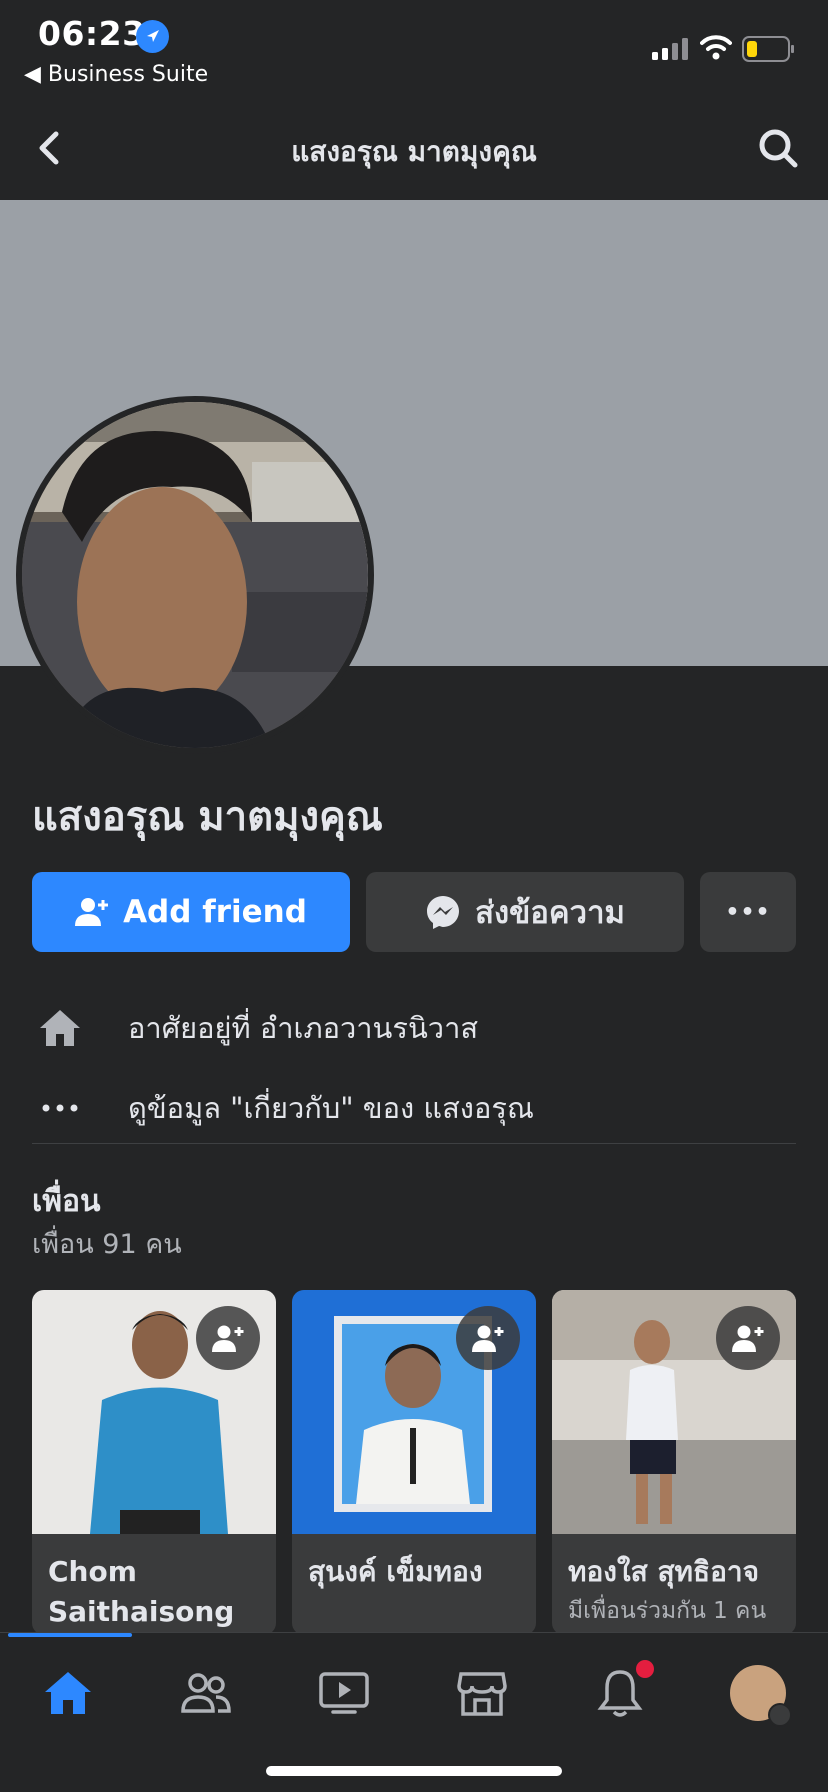 The width and height of the screenshot is (828, 1792). Describe the element at coordinates (778, 148) in the screenshot. I see `search-icon` at that location.